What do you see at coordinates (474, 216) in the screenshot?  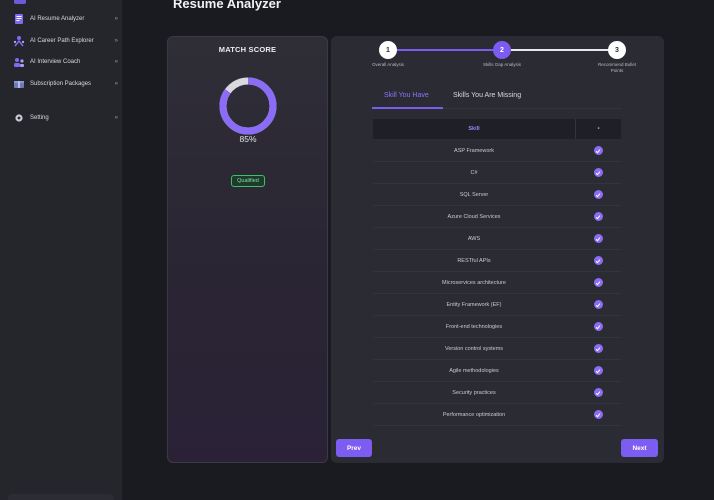 I see `skill-name: Azure Cloud Services` at bounding box center [474, 216].